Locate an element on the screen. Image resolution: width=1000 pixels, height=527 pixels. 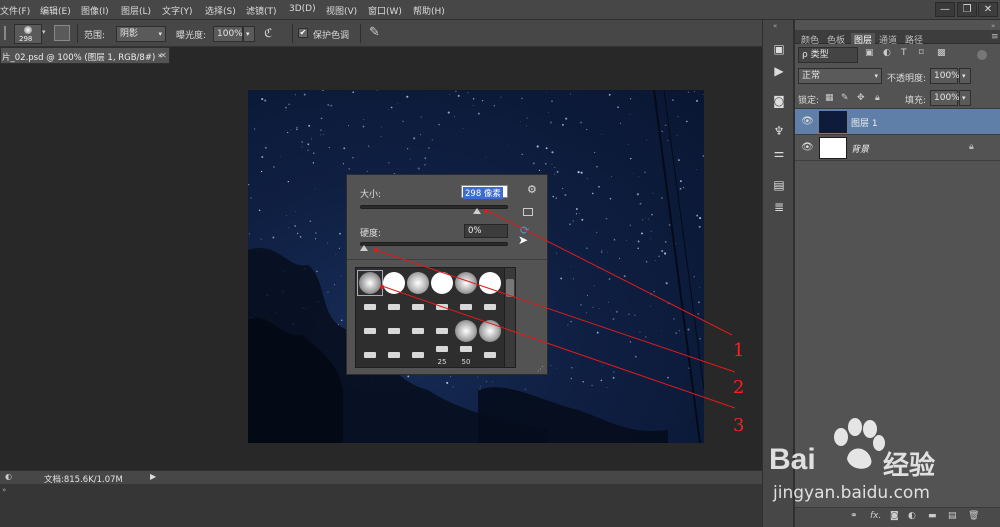
fill-input: 100% is located at coordinates (945, 98).